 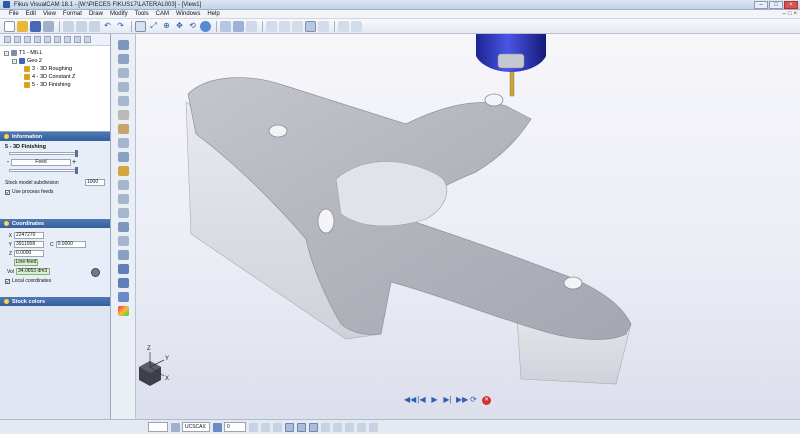 I want to click on simulate-icon, so click(x=123, y=269).